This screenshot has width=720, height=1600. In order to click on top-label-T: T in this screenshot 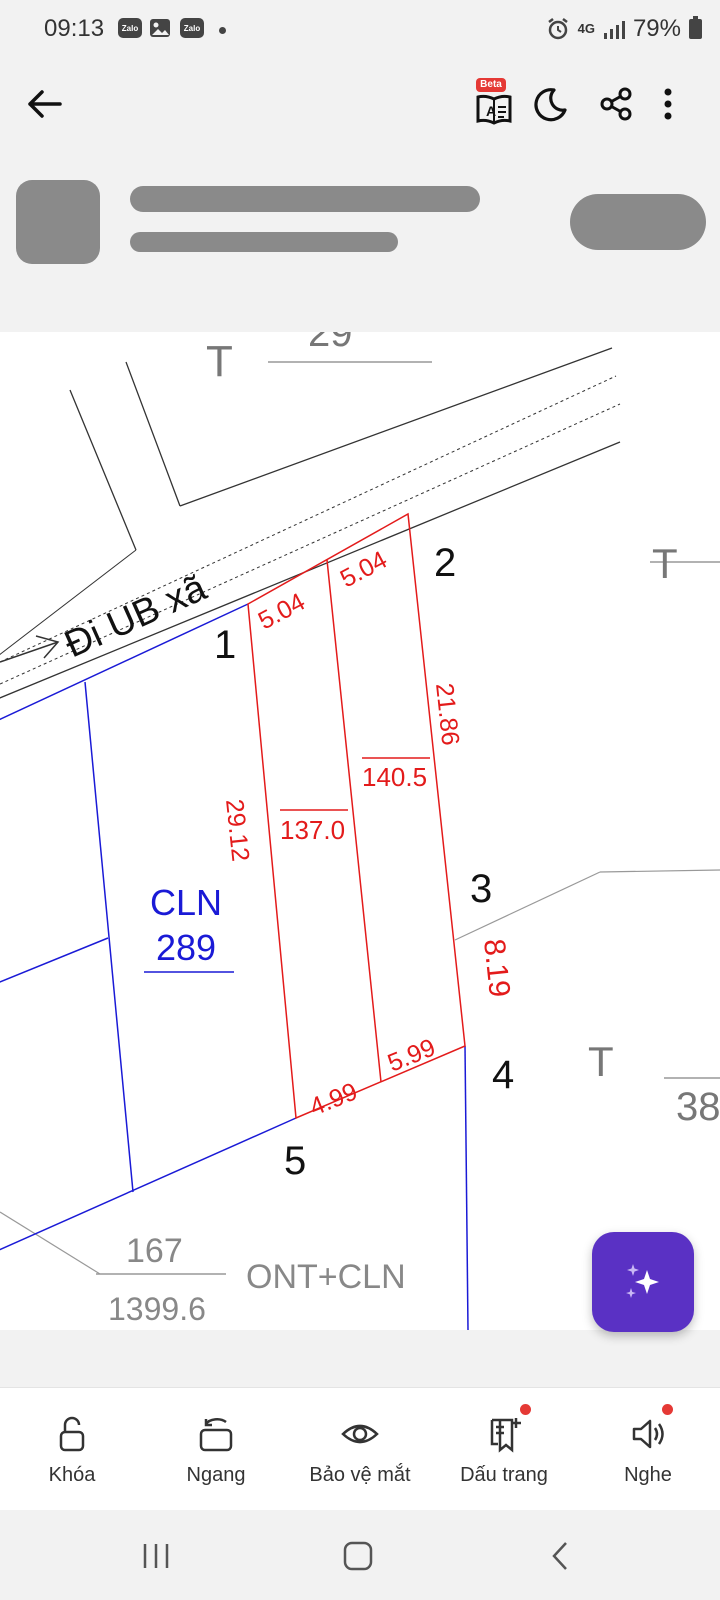, I will do `click(219, 361)`.